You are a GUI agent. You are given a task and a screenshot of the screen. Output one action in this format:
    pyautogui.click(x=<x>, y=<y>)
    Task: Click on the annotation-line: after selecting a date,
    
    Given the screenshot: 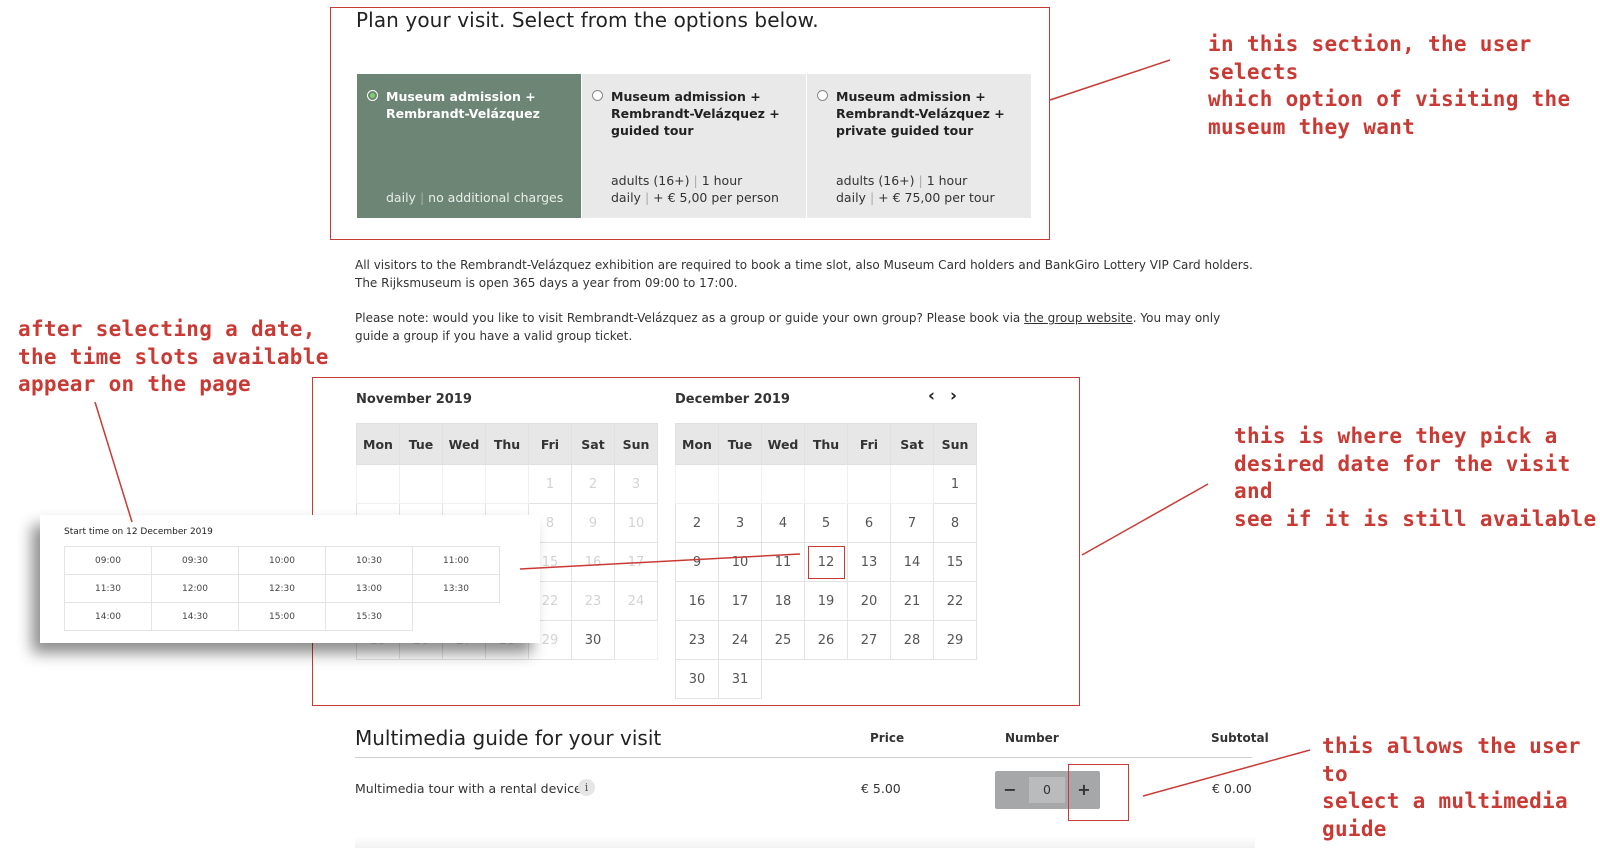 What is the action you would take?
    pyautogui.click(x=167, y=329)
    